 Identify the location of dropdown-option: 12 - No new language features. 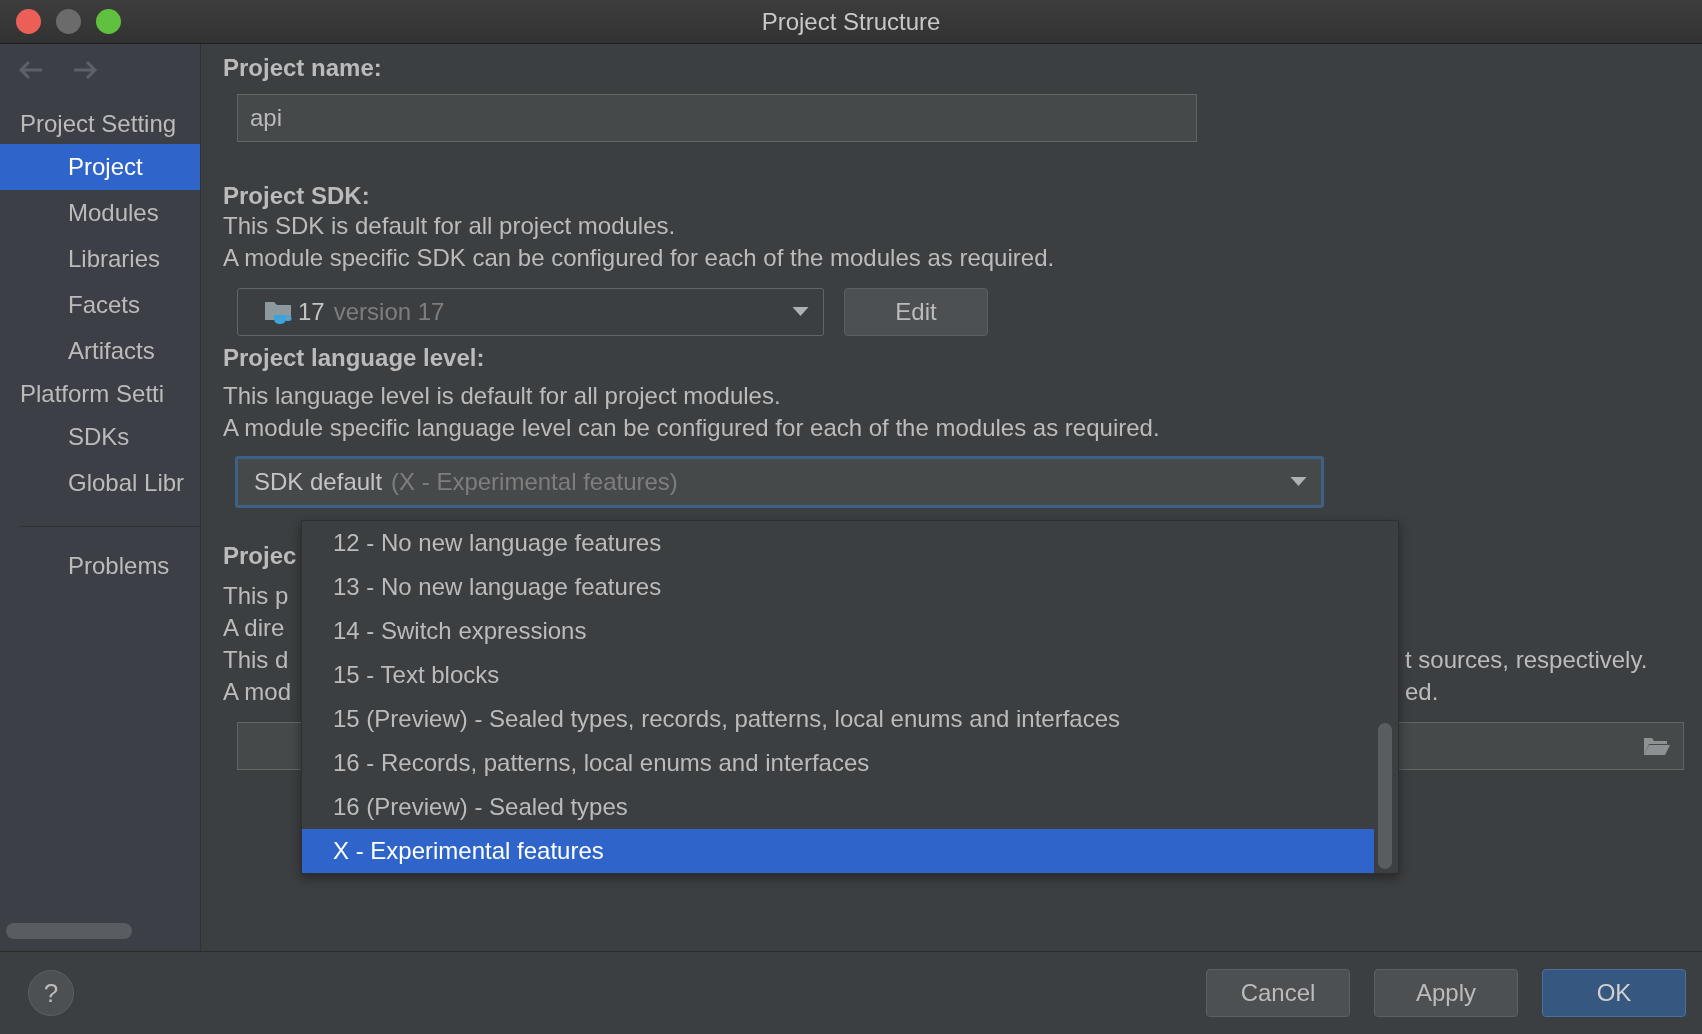
(838, 543).